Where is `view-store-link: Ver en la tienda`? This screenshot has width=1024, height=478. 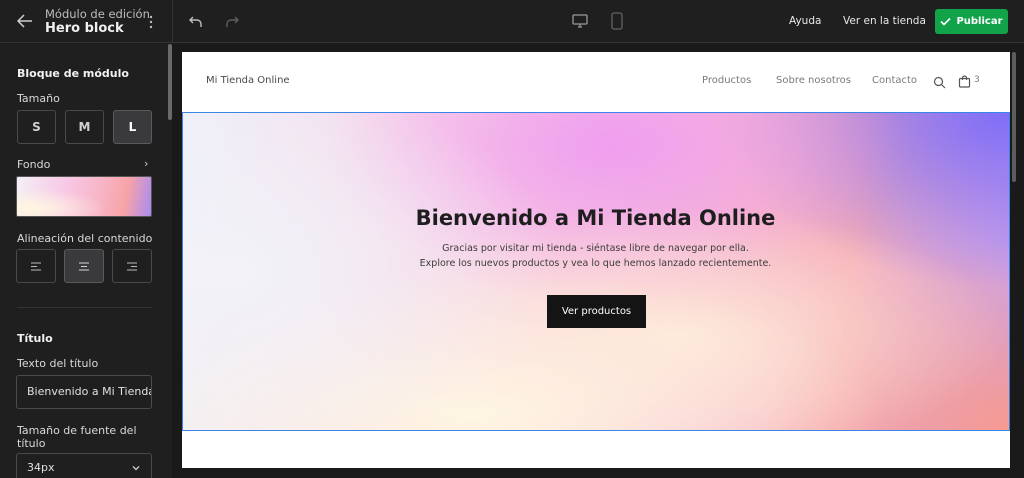
view-store-link: Ver en la tienda is located at coordinates (884, 21).